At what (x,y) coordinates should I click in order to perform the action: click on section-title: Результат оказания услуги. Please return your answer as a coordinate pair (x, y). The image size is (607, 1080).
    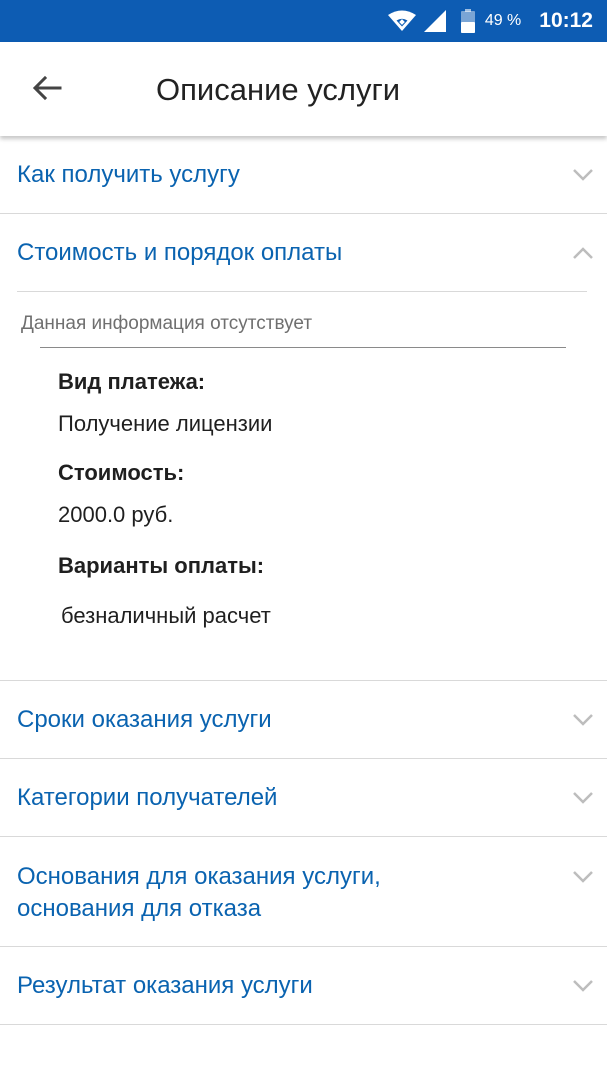
    Looking at the image, I should click on (165, 985).